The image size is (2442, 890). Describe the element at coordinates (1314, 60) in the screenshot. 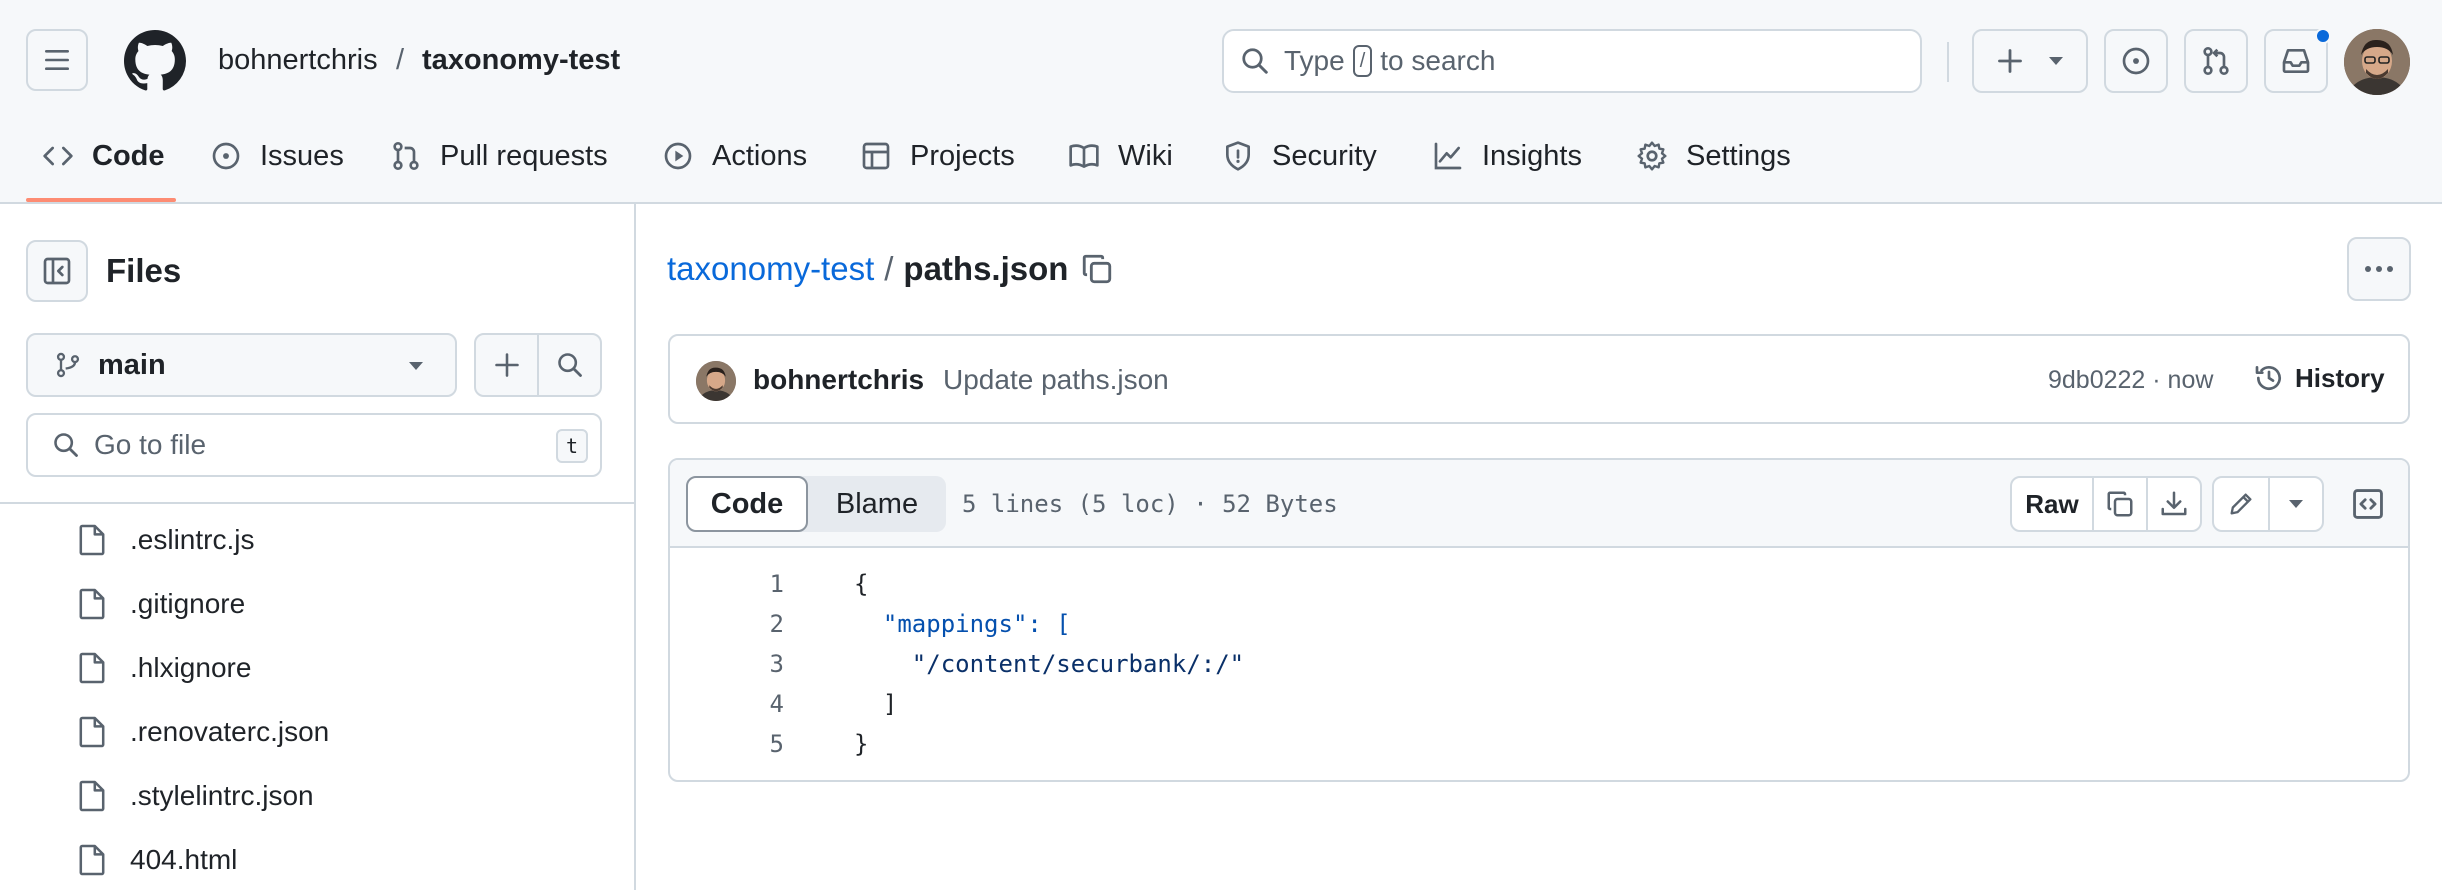

I see `search-prefix: Type` at that location.